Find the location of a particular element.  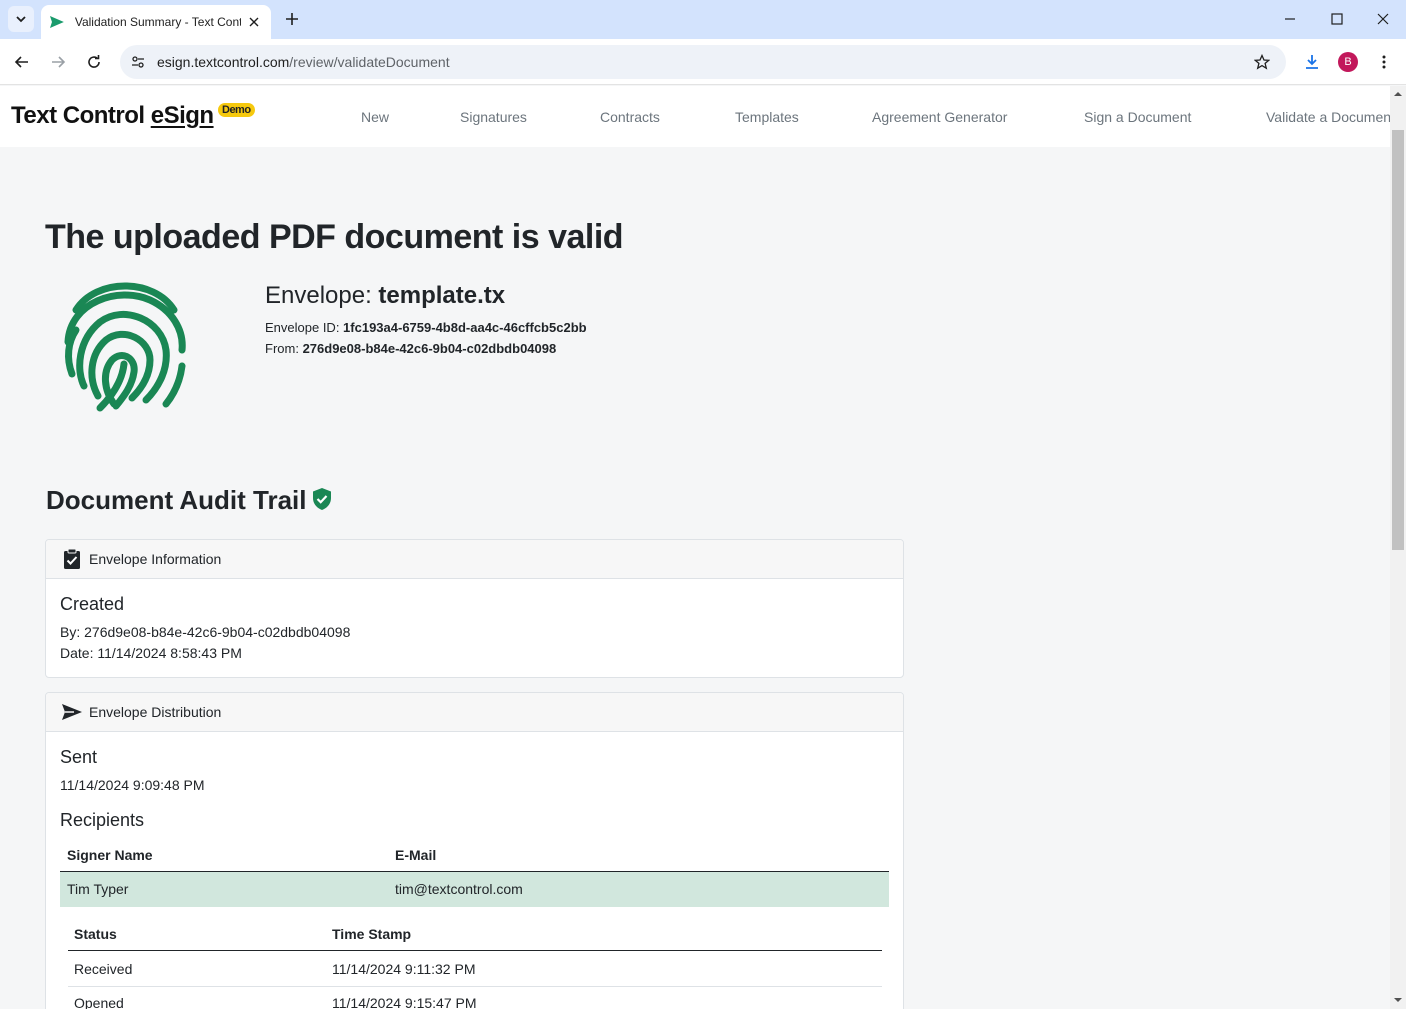

maximize-button is located at coordinates (1337, 19).